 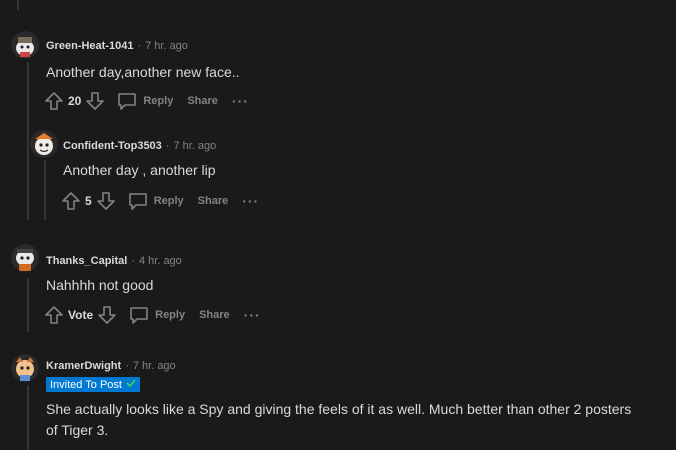 I want to click on comment-body: Another day , another lip, so click(x=139, y=170).